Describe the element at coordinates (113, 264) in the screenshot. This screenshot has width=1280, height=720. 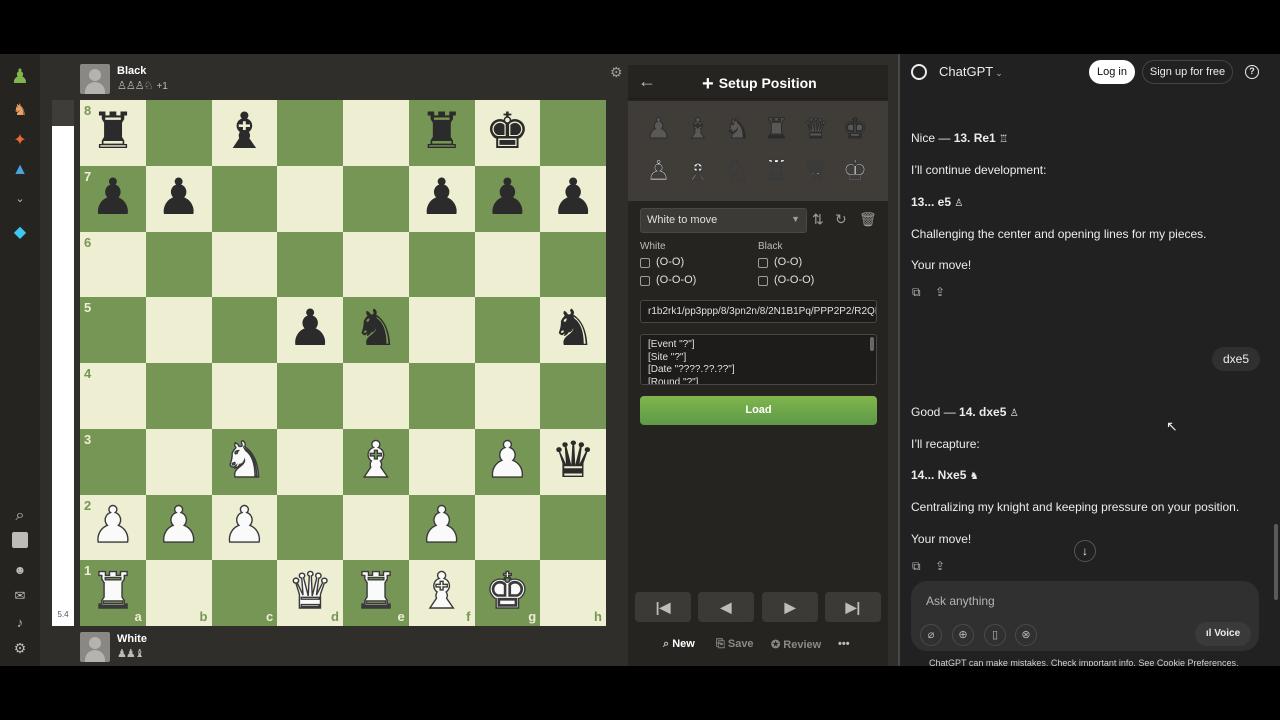
I see `square-a6: 6` at that location.